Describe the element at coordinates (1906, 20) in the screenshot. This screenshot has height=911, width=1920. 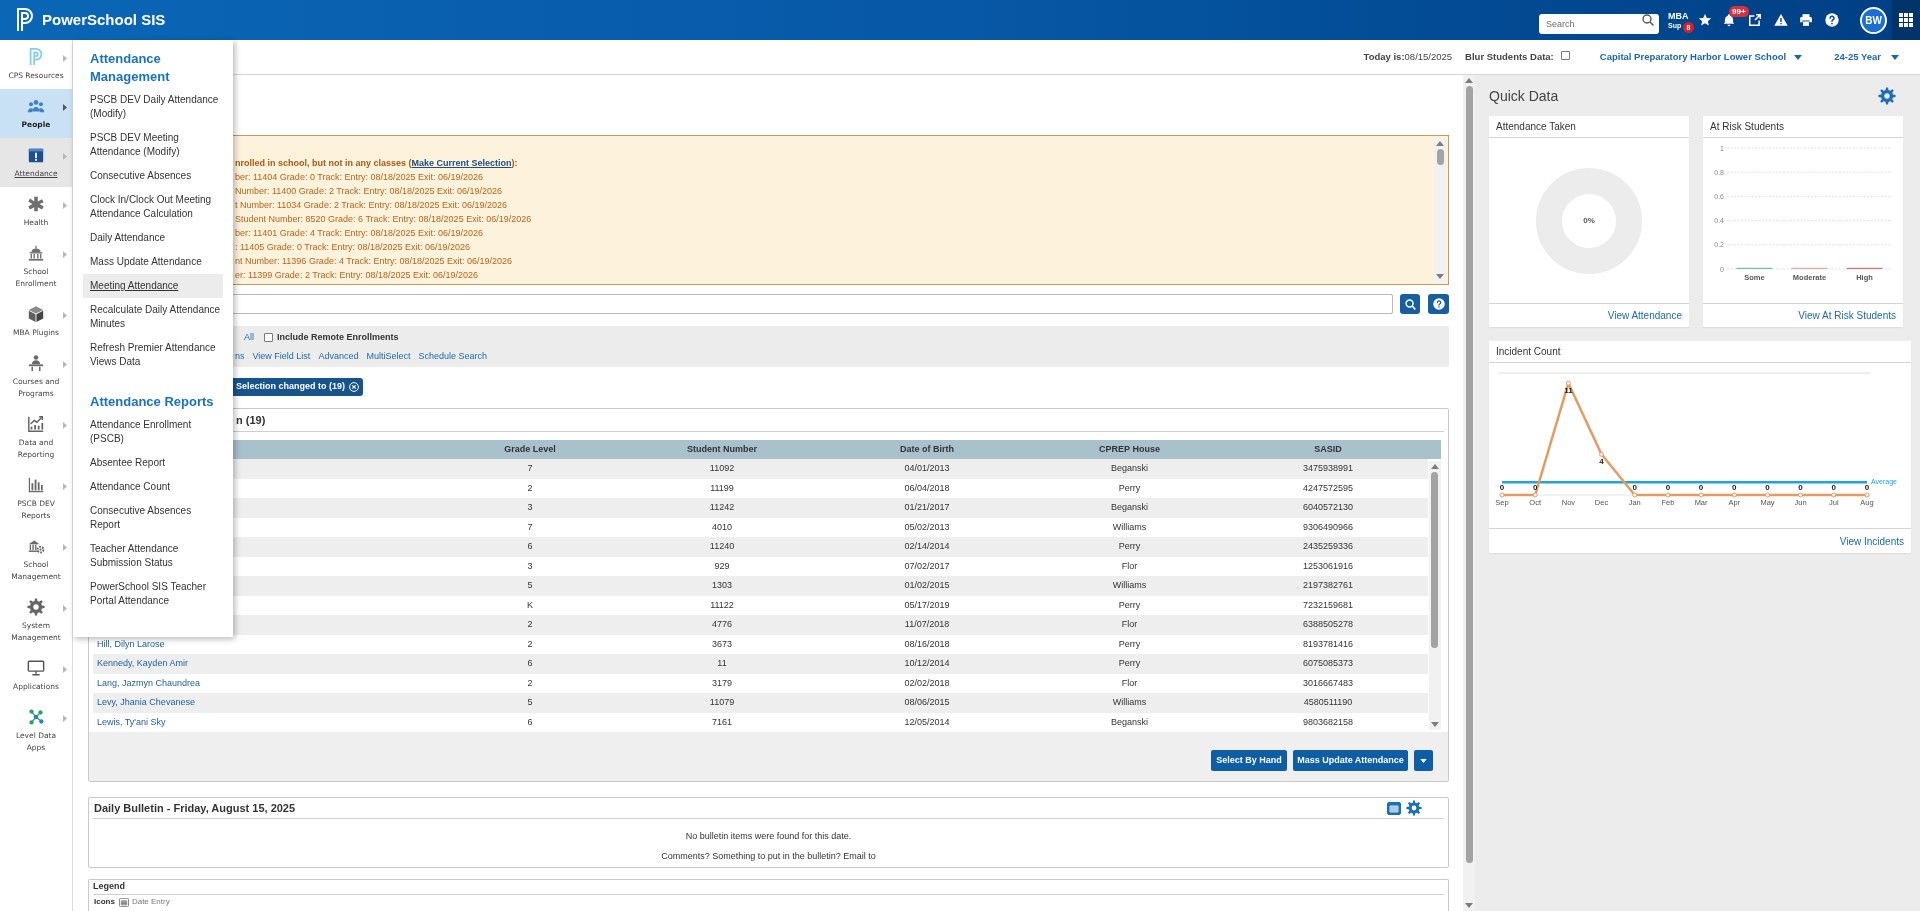
I see `apps-grid-button` at that location.